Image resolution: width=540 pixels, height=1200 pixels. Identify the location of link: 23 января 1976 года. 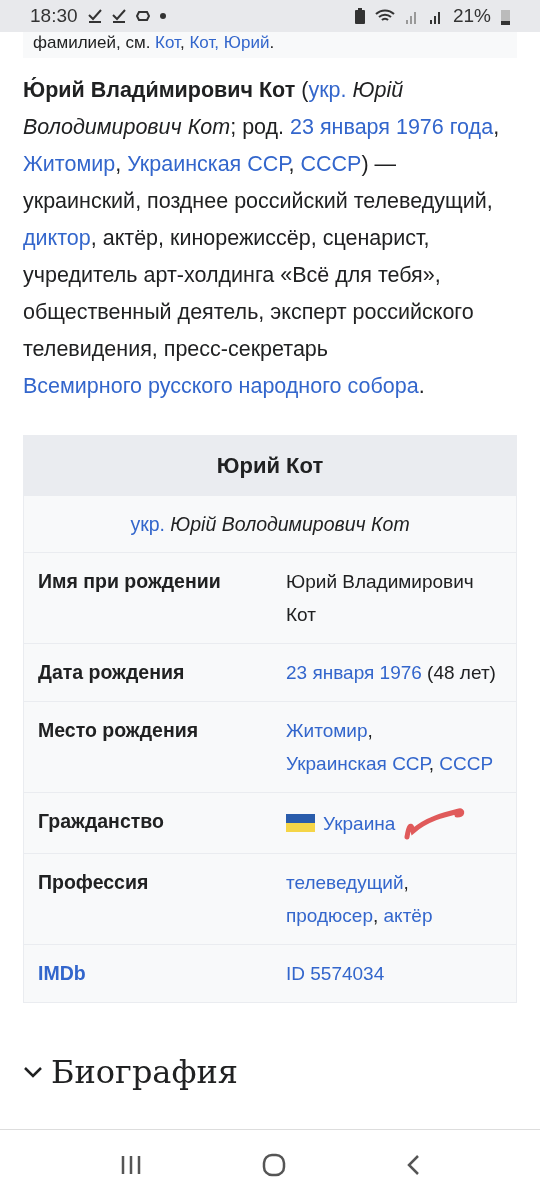
(392, 127).